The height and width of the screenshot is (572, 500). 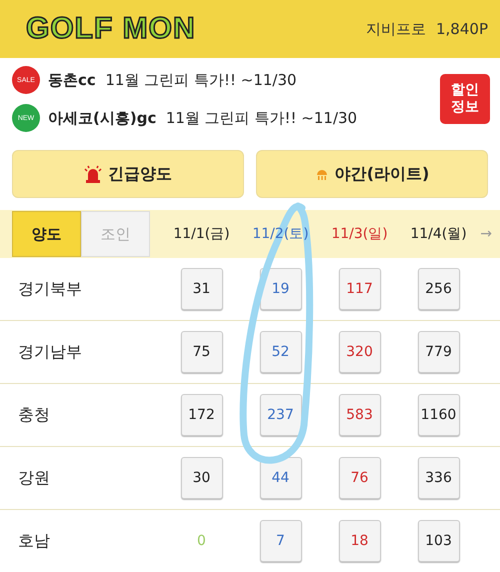 What do you see at coordinates (321, 174) in the screenshot?
I see `lamp-icon` at bounding box center [321, 174].